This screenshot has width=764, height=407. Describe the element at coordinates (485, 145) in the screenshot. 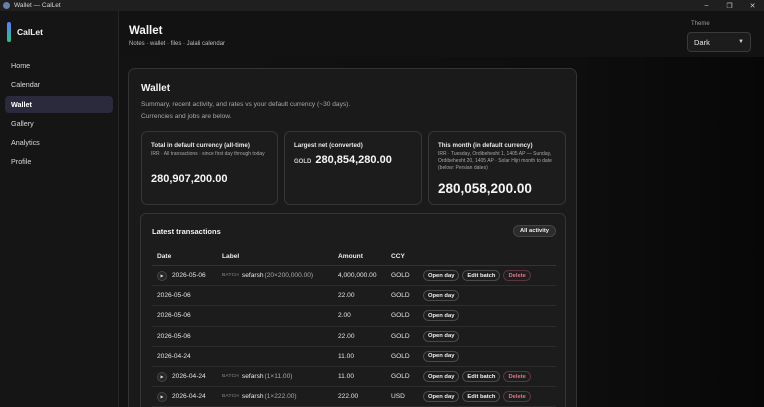

I see `stat-label: This month (in default currency)` at that location.